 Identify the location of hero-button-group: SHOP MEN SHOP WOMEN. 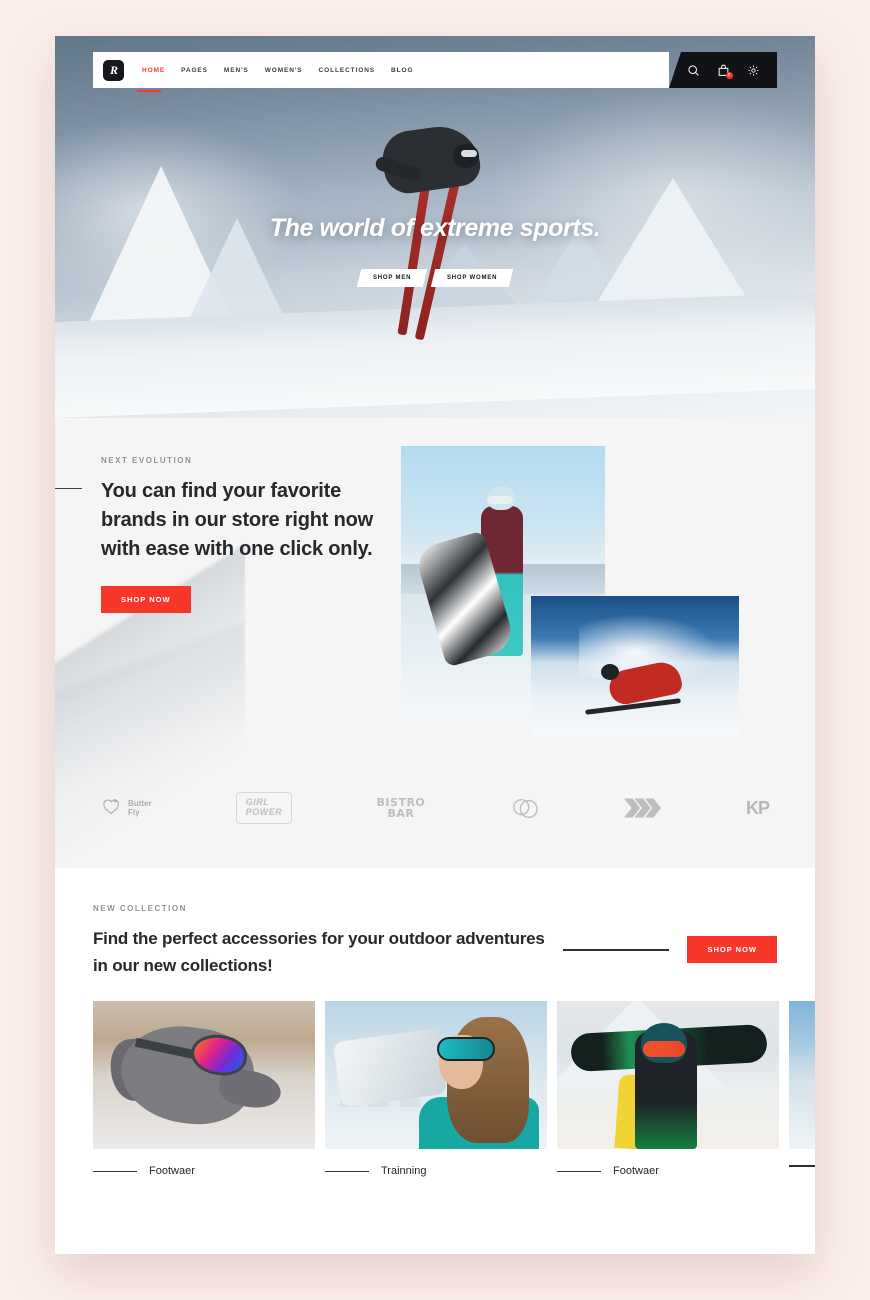
(435, 278).